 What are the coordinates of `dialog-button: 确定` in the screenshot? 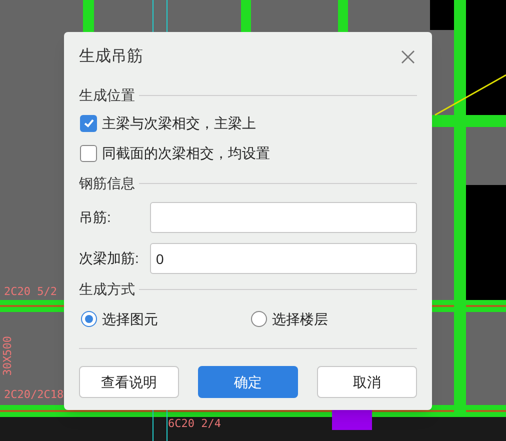 It's located at (248, 382).